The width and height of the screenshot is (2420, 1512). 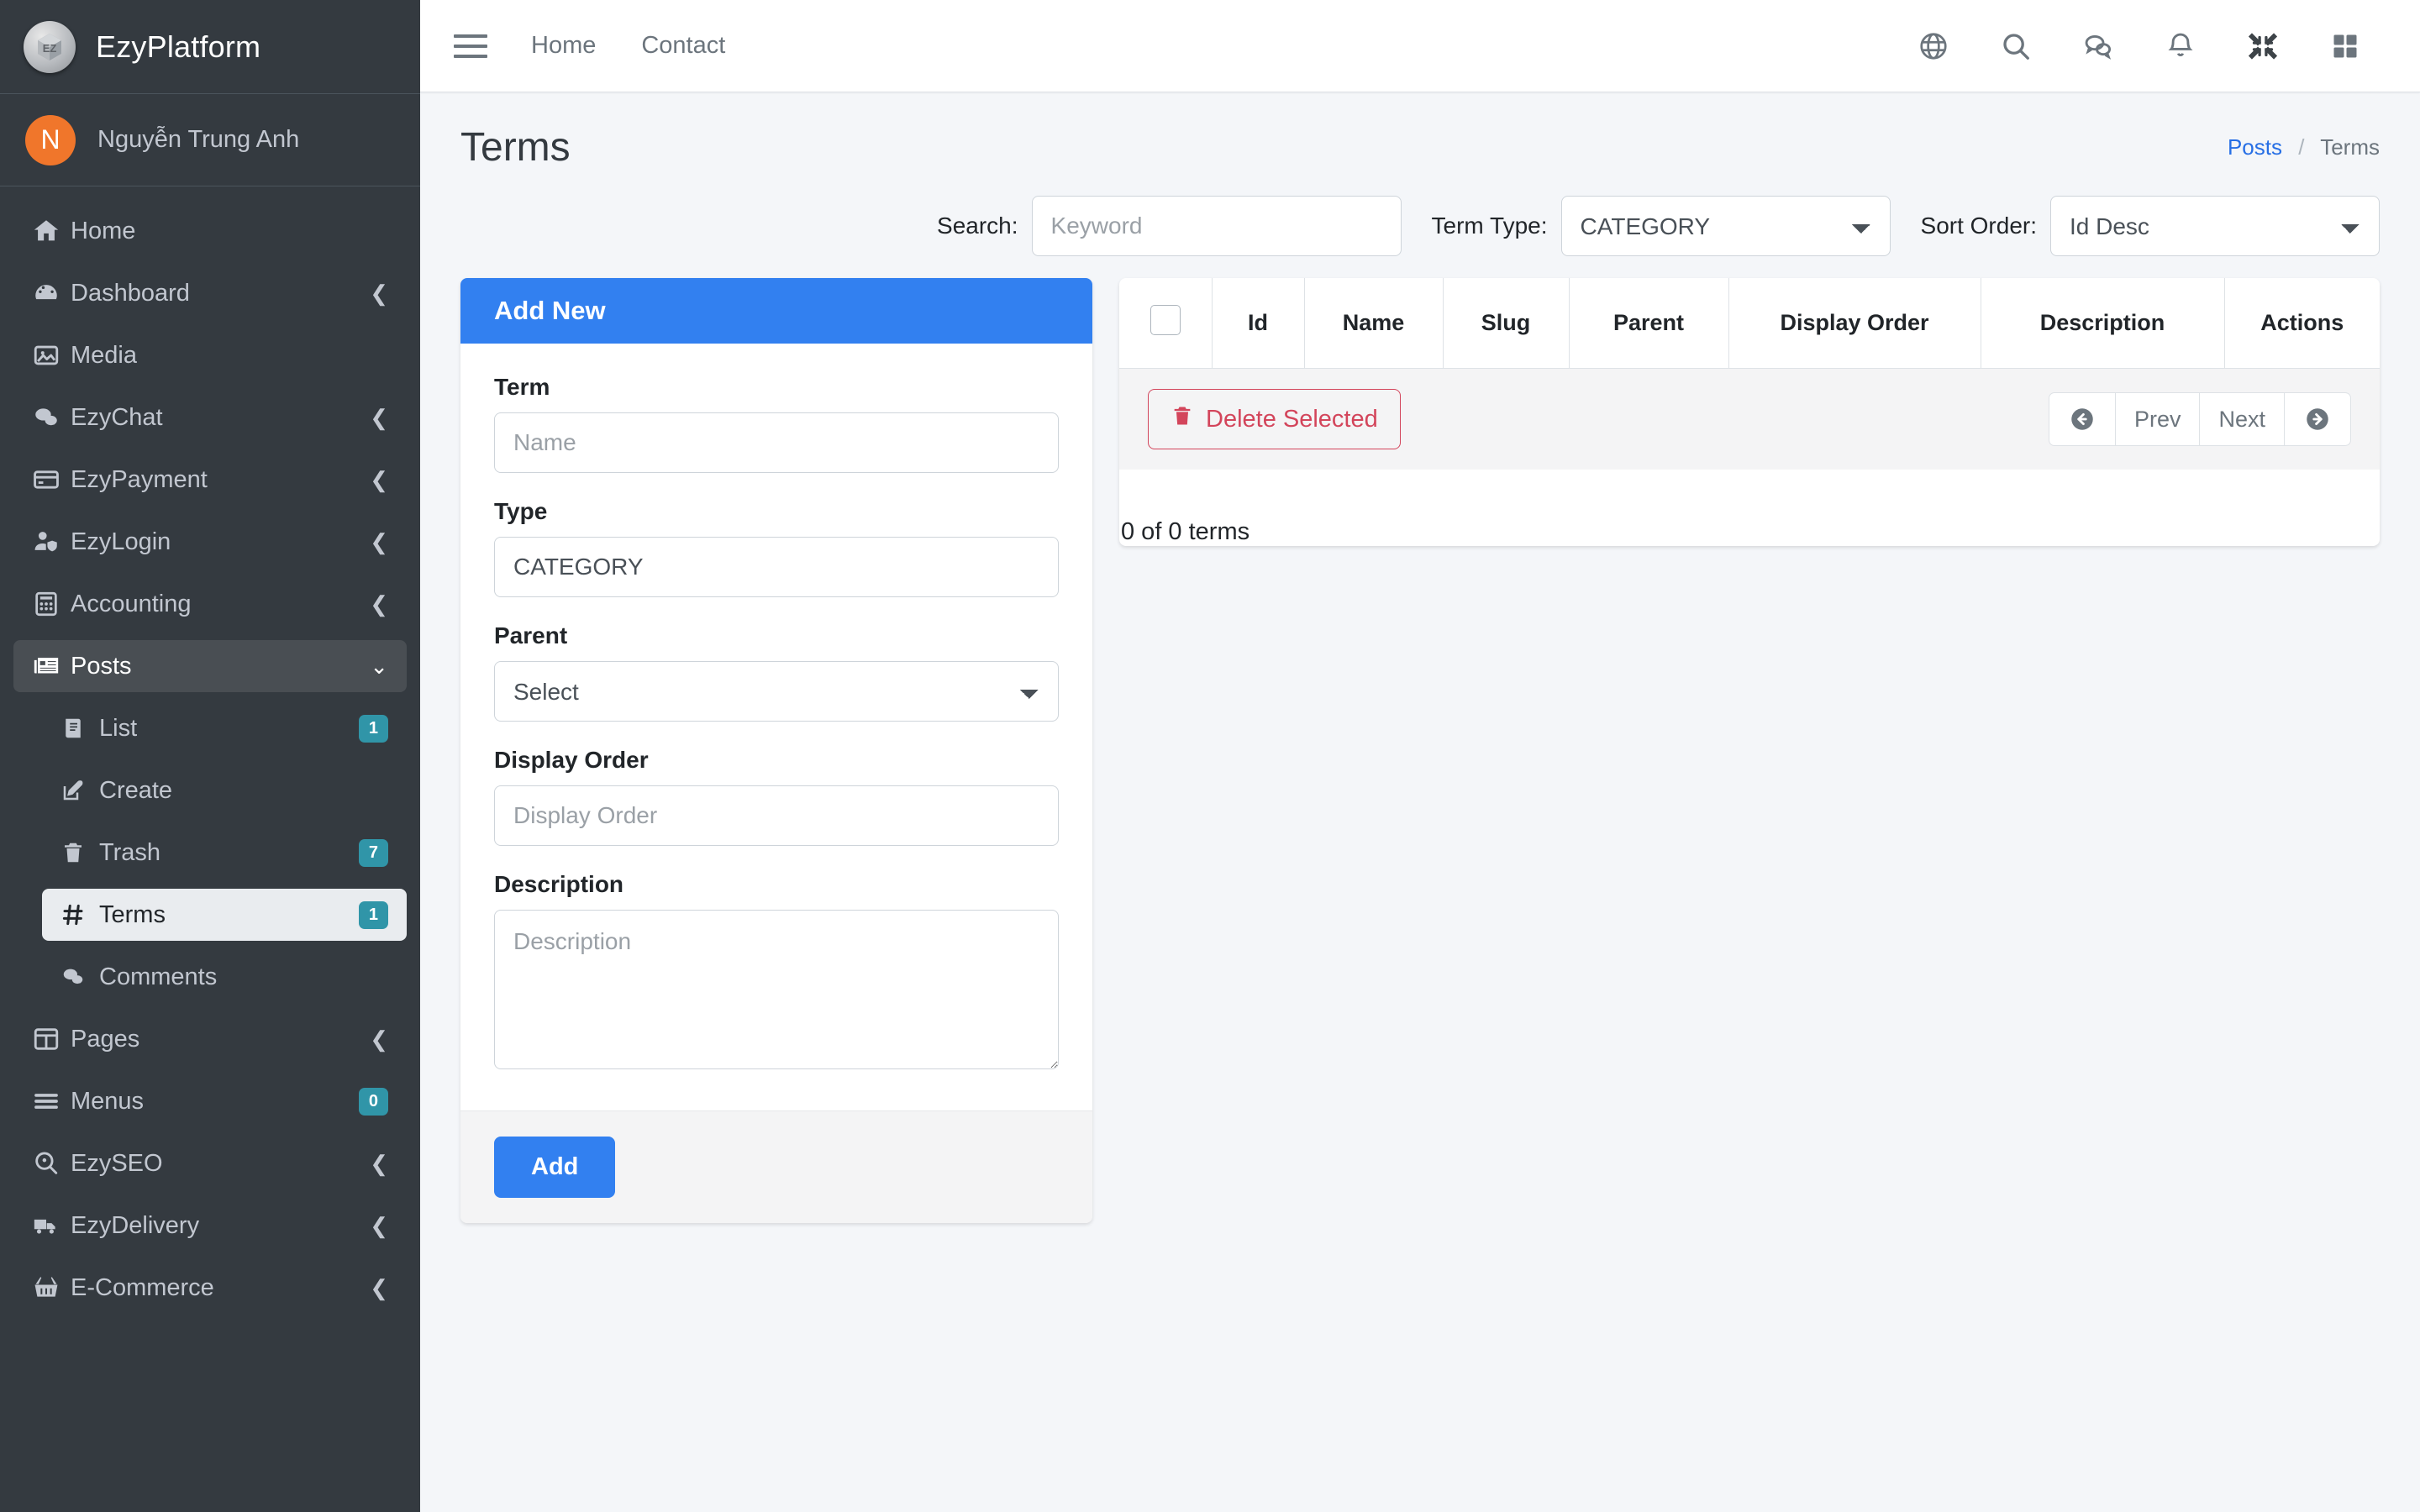 I want to click on description-label: Description, so click(x=559, y=884).